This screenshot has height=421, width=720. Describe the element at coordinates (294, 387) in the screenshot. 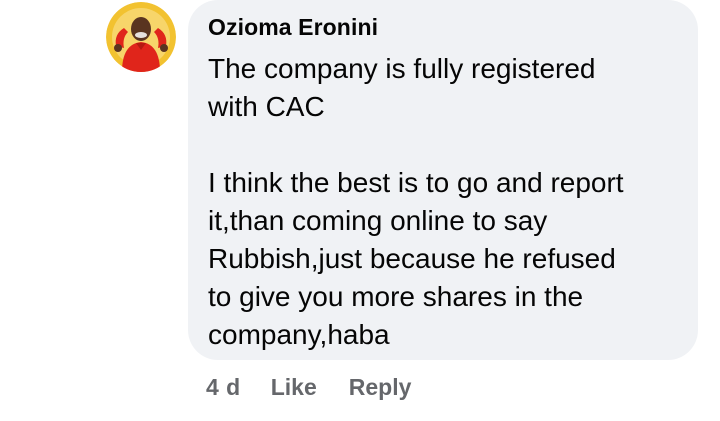

I see `like-button: Like` at that location.